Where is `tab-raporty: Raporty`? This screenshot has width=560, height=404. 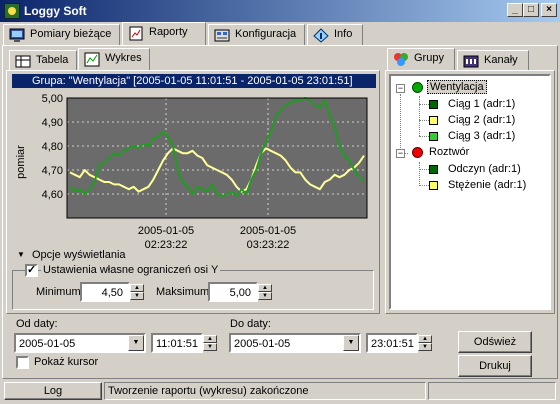 tab-raporty: Raporty is located at coordinates (164, 34).